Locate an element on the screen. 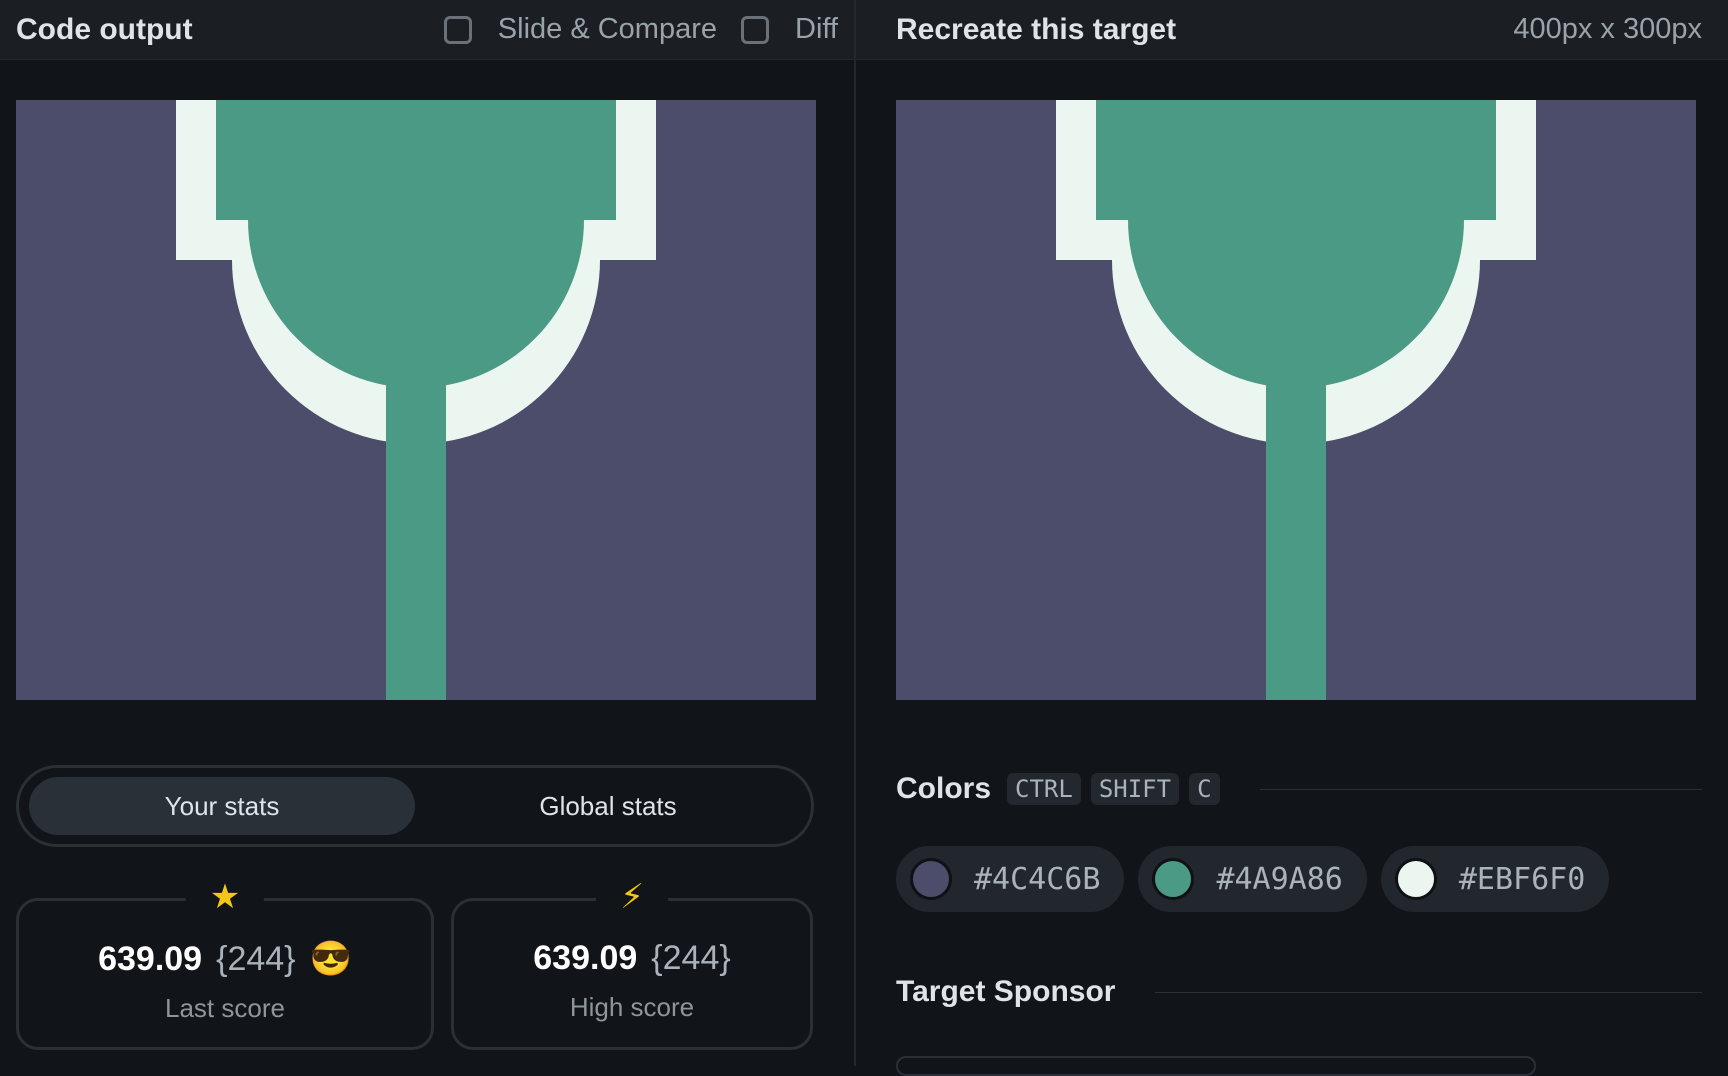 The height and width of the screenshot is (1076, 1728). last-score-card: ★ 639.09 {244} 😎 Last score is located at coordinates (225, 962).